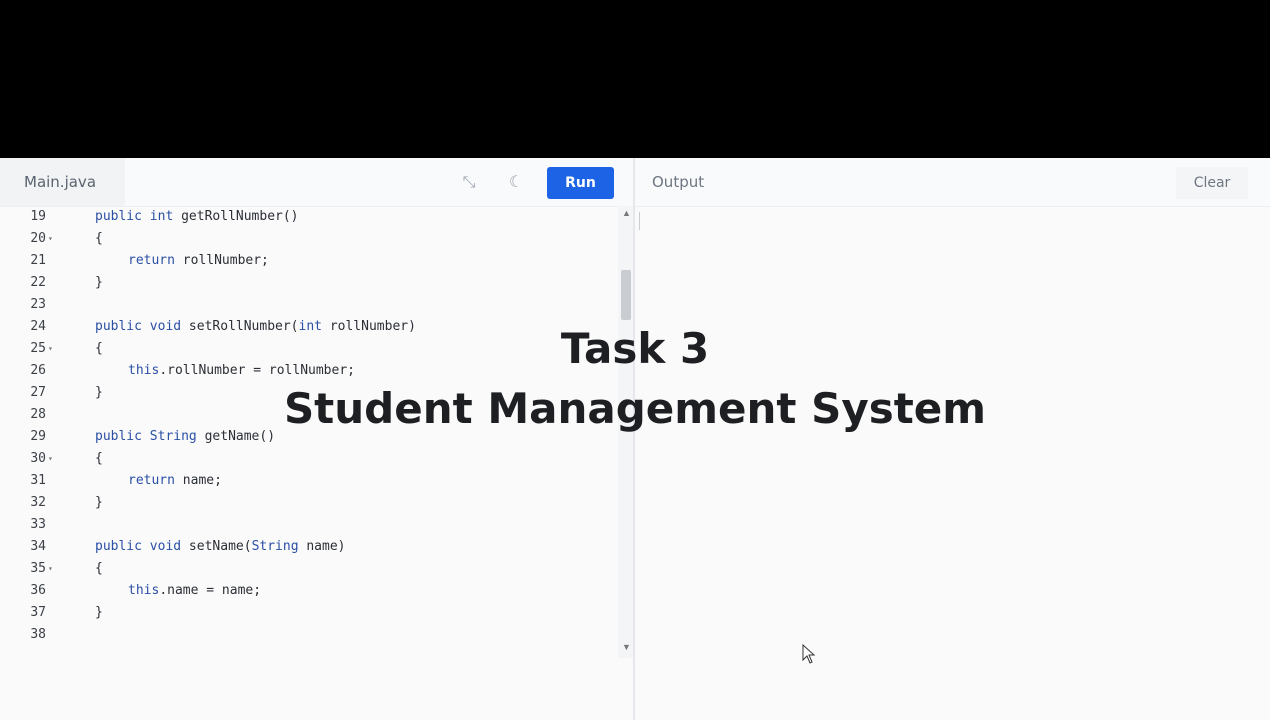 The height and width of the screenshot is (720, 1270). What do you see at coordinates (316, 182) in the screenshot?
I see `editor-header: Main.java ⤡ ☾ Run` at bounding box center [316, 182].